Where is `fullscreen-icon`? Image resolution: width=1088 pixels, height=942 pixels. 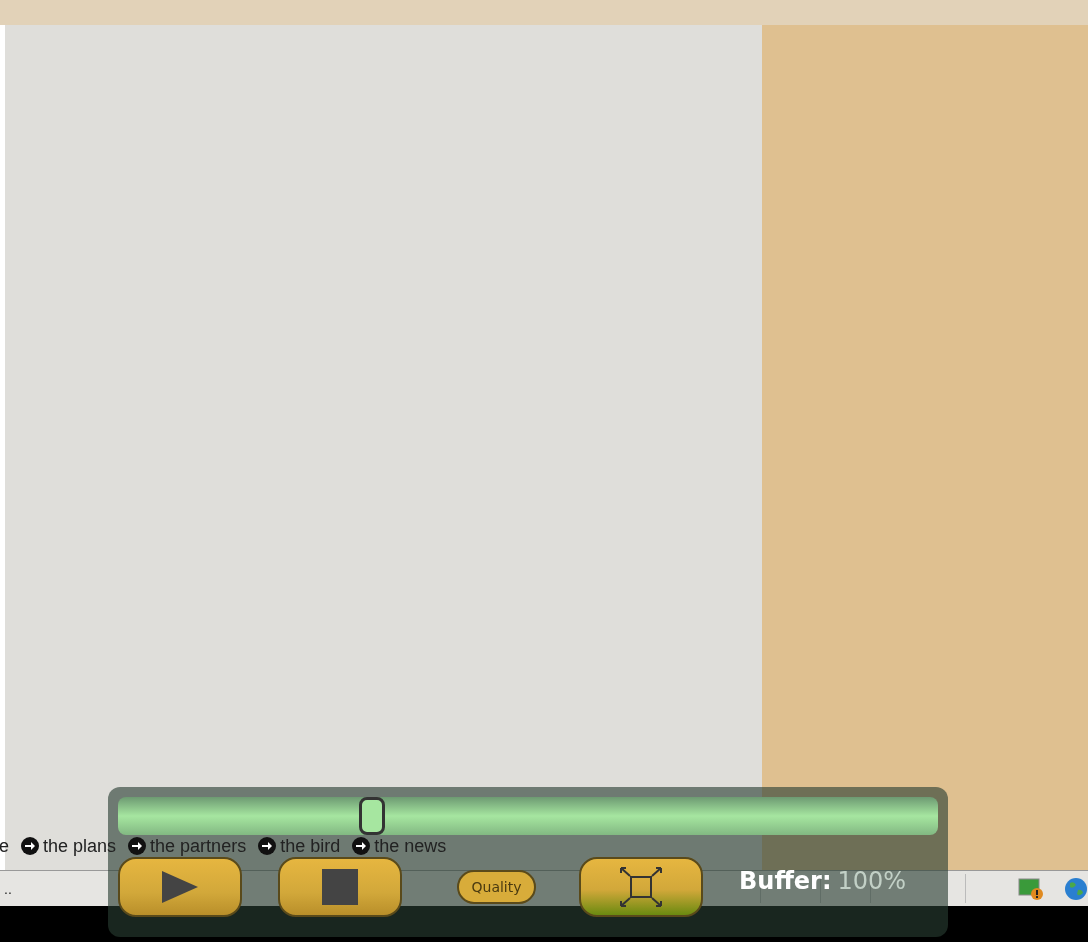
fullscreen-icon is located at coordinates (641, 887).